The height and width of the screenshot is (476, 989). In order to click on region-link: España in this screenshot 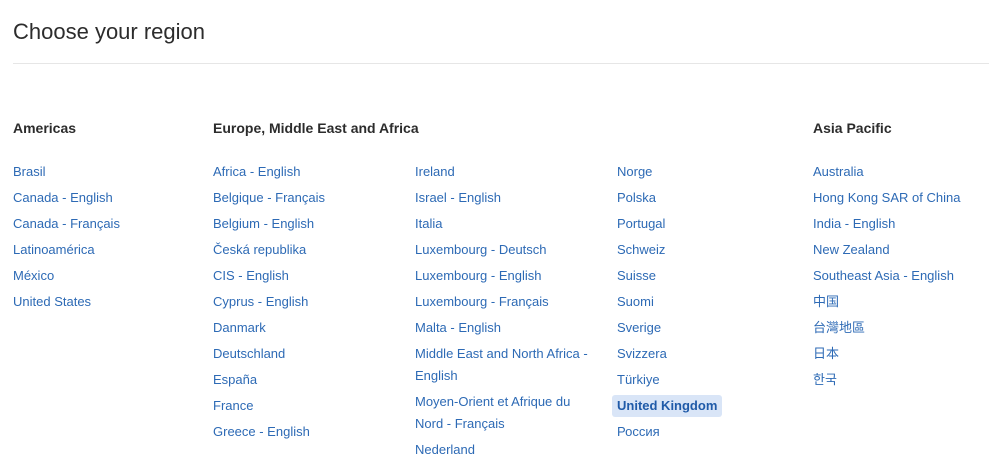, I will do `click(235, 380)`.